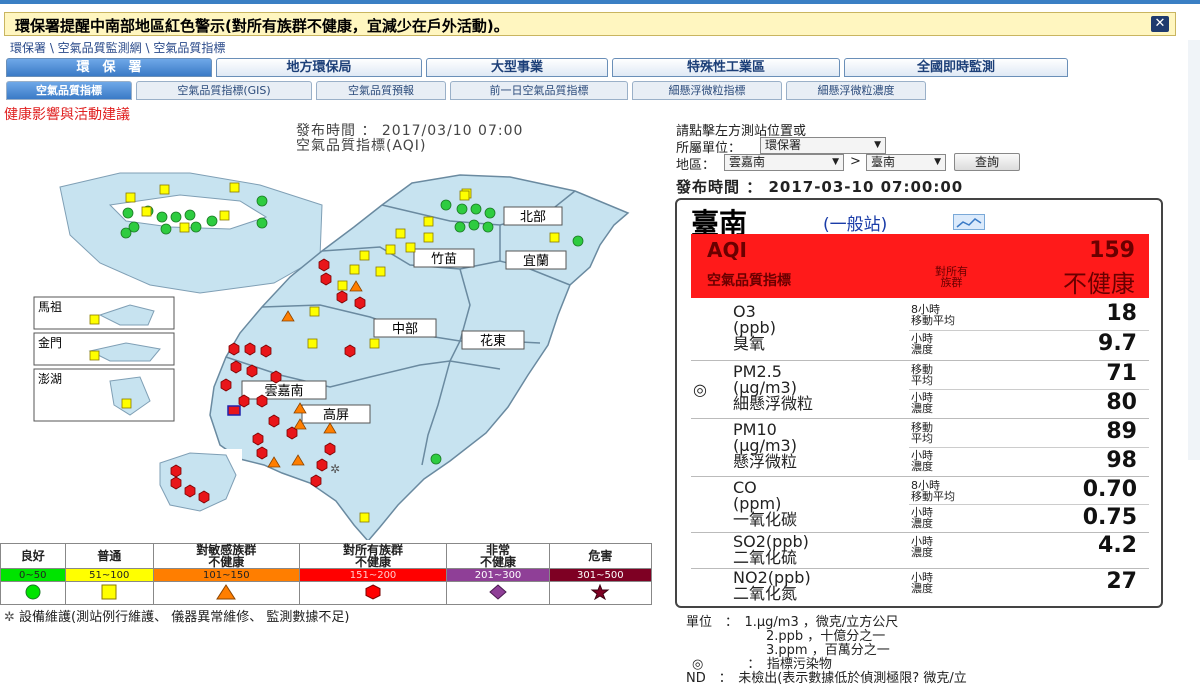 The height and width of the screenshot is (686, 1200). Describe the element at coordinates (789, 664) in the screenshot. I see `index-note-text: ： 指標污染物` at that location.